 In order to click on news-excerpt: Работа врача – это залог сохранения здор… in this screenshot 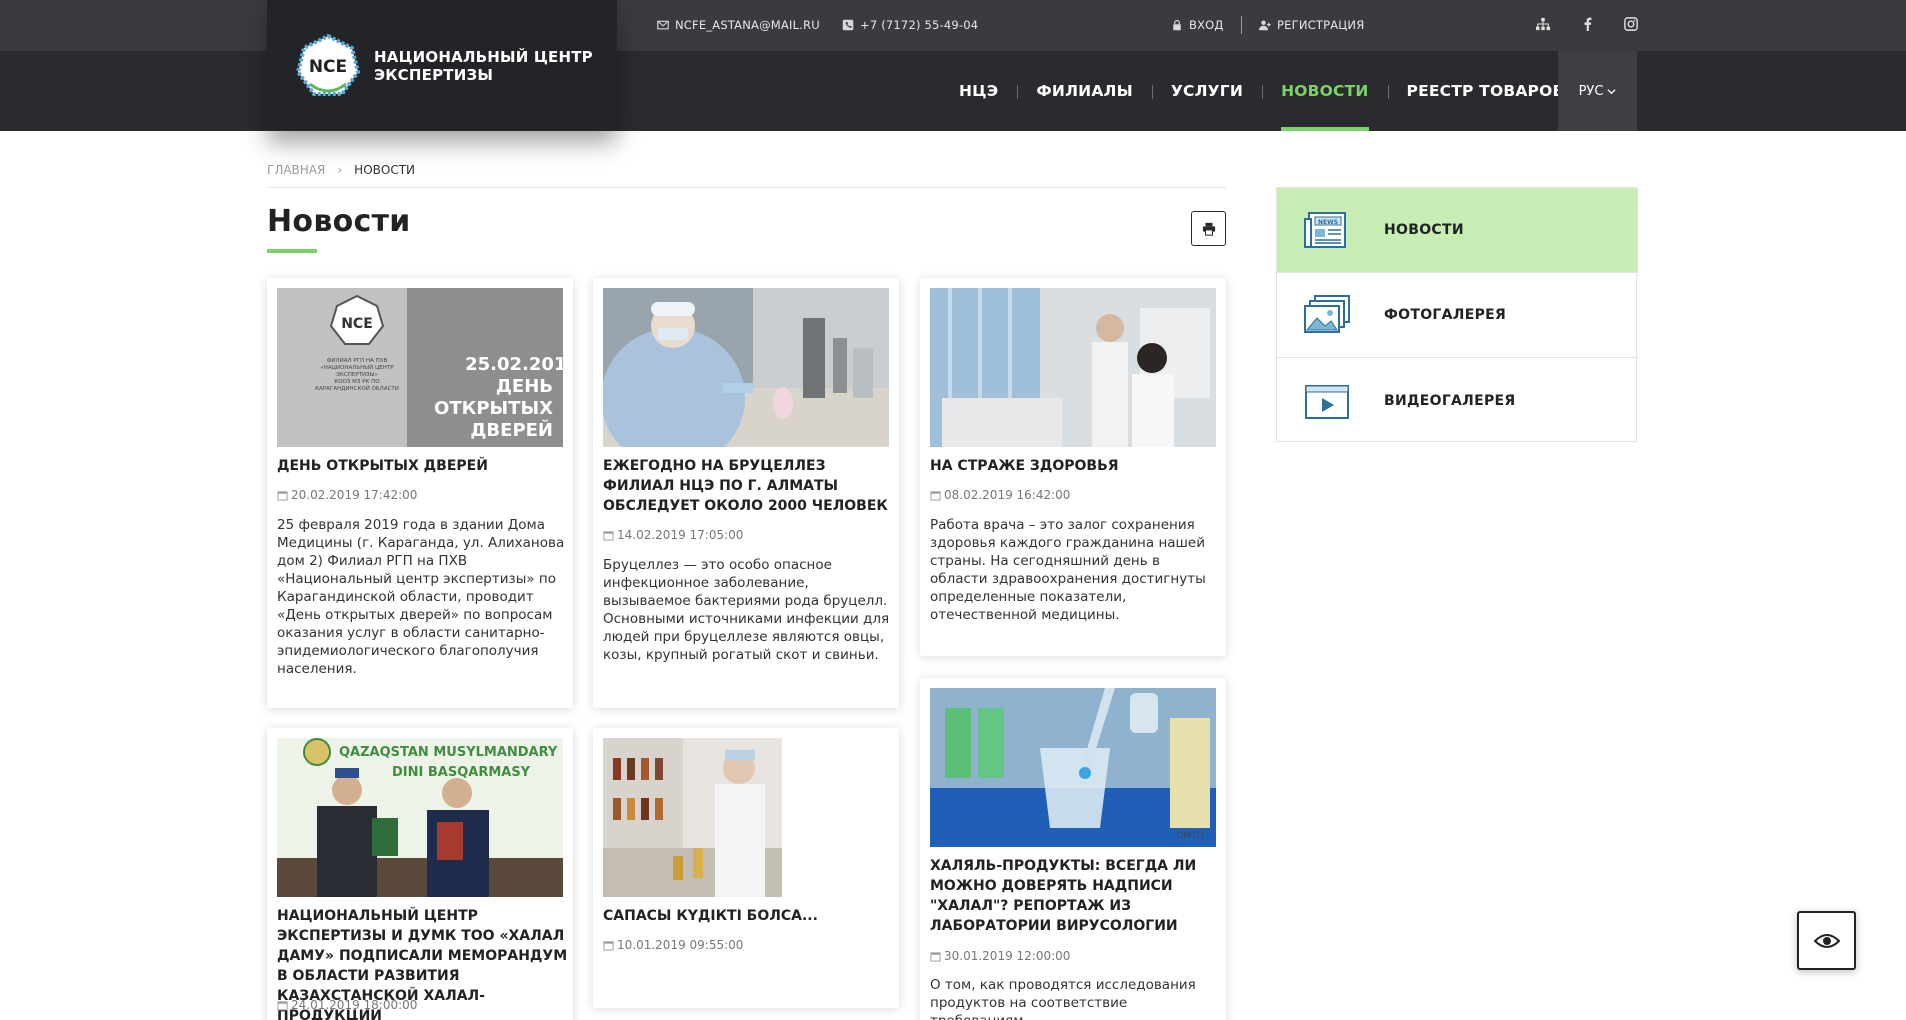, I will do `click(1068, 570)`.